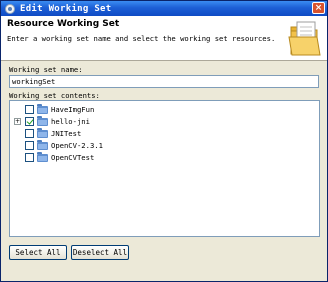 Image resolution: width=328 pixels, height=282 pixels. Describe the element at coordinates (38, 252) in the screenshot. I see `select-all-button: Select All` at that location.